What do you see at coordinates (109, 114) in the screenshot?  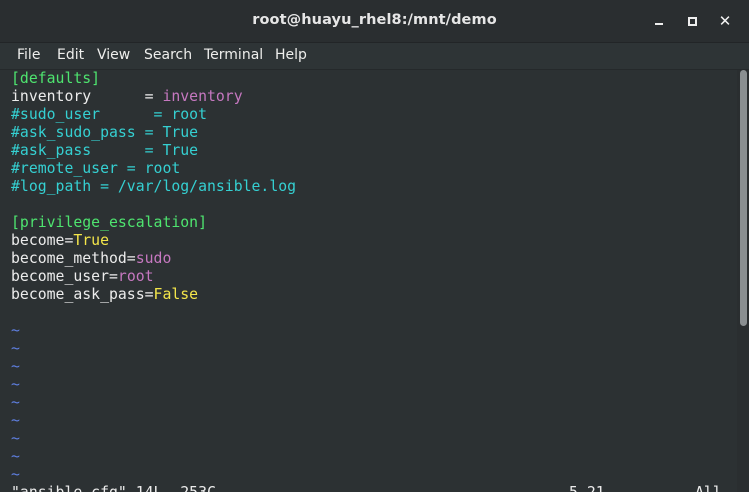 I see `config-comment: #sudo_user = root` at bounding box center [109, 114].